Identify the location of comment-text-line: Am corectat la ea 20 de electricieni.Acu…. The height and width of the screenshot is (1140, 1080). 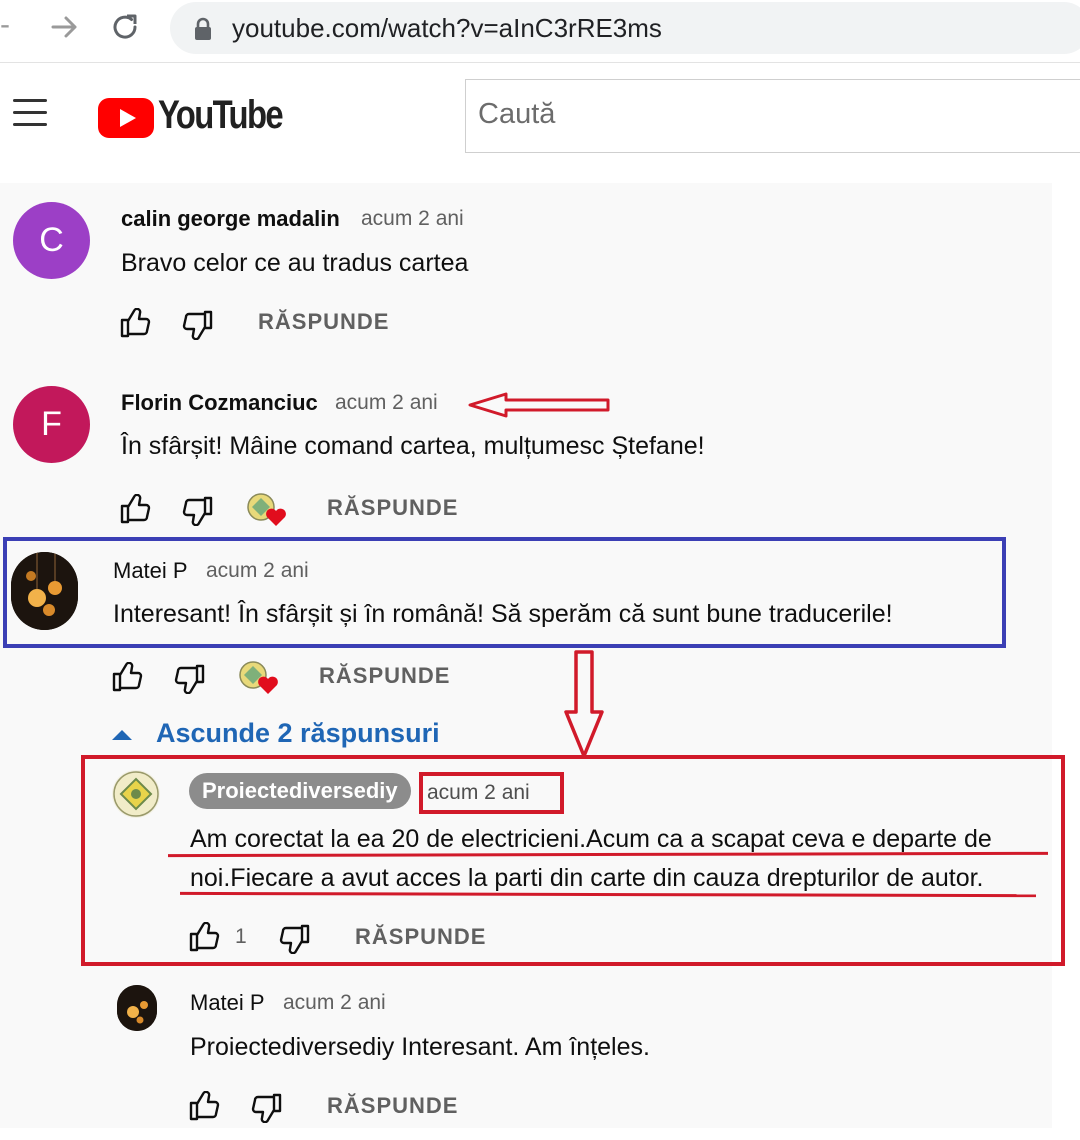
(591, 839).